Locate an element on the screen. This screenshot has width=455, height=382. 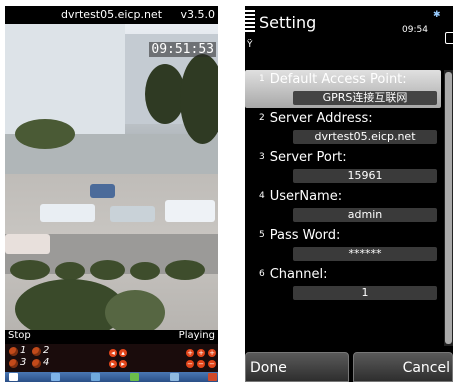
channel-4-label: 4 is located at coordinates (46, 362).